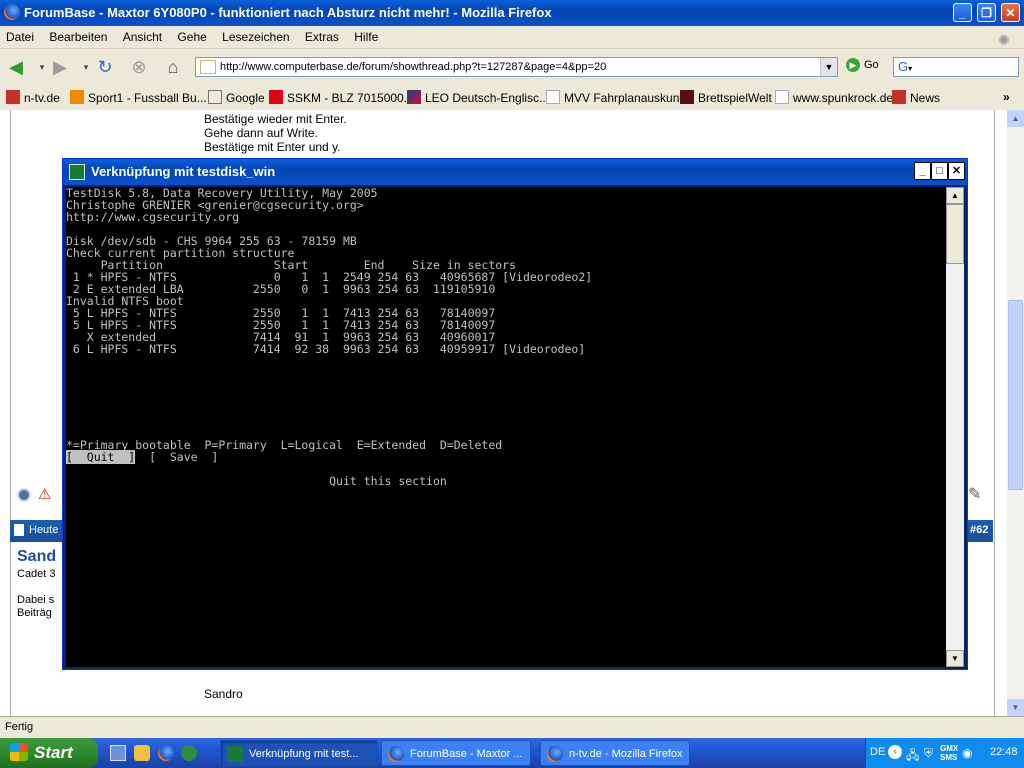 Image resolution: width=1024 pixels, height=768 pixels. What do you see at coordinates (366, 37) in the screenshot?
I see `menu-hilfe: Hilfe` at bounding box center [366, 37].